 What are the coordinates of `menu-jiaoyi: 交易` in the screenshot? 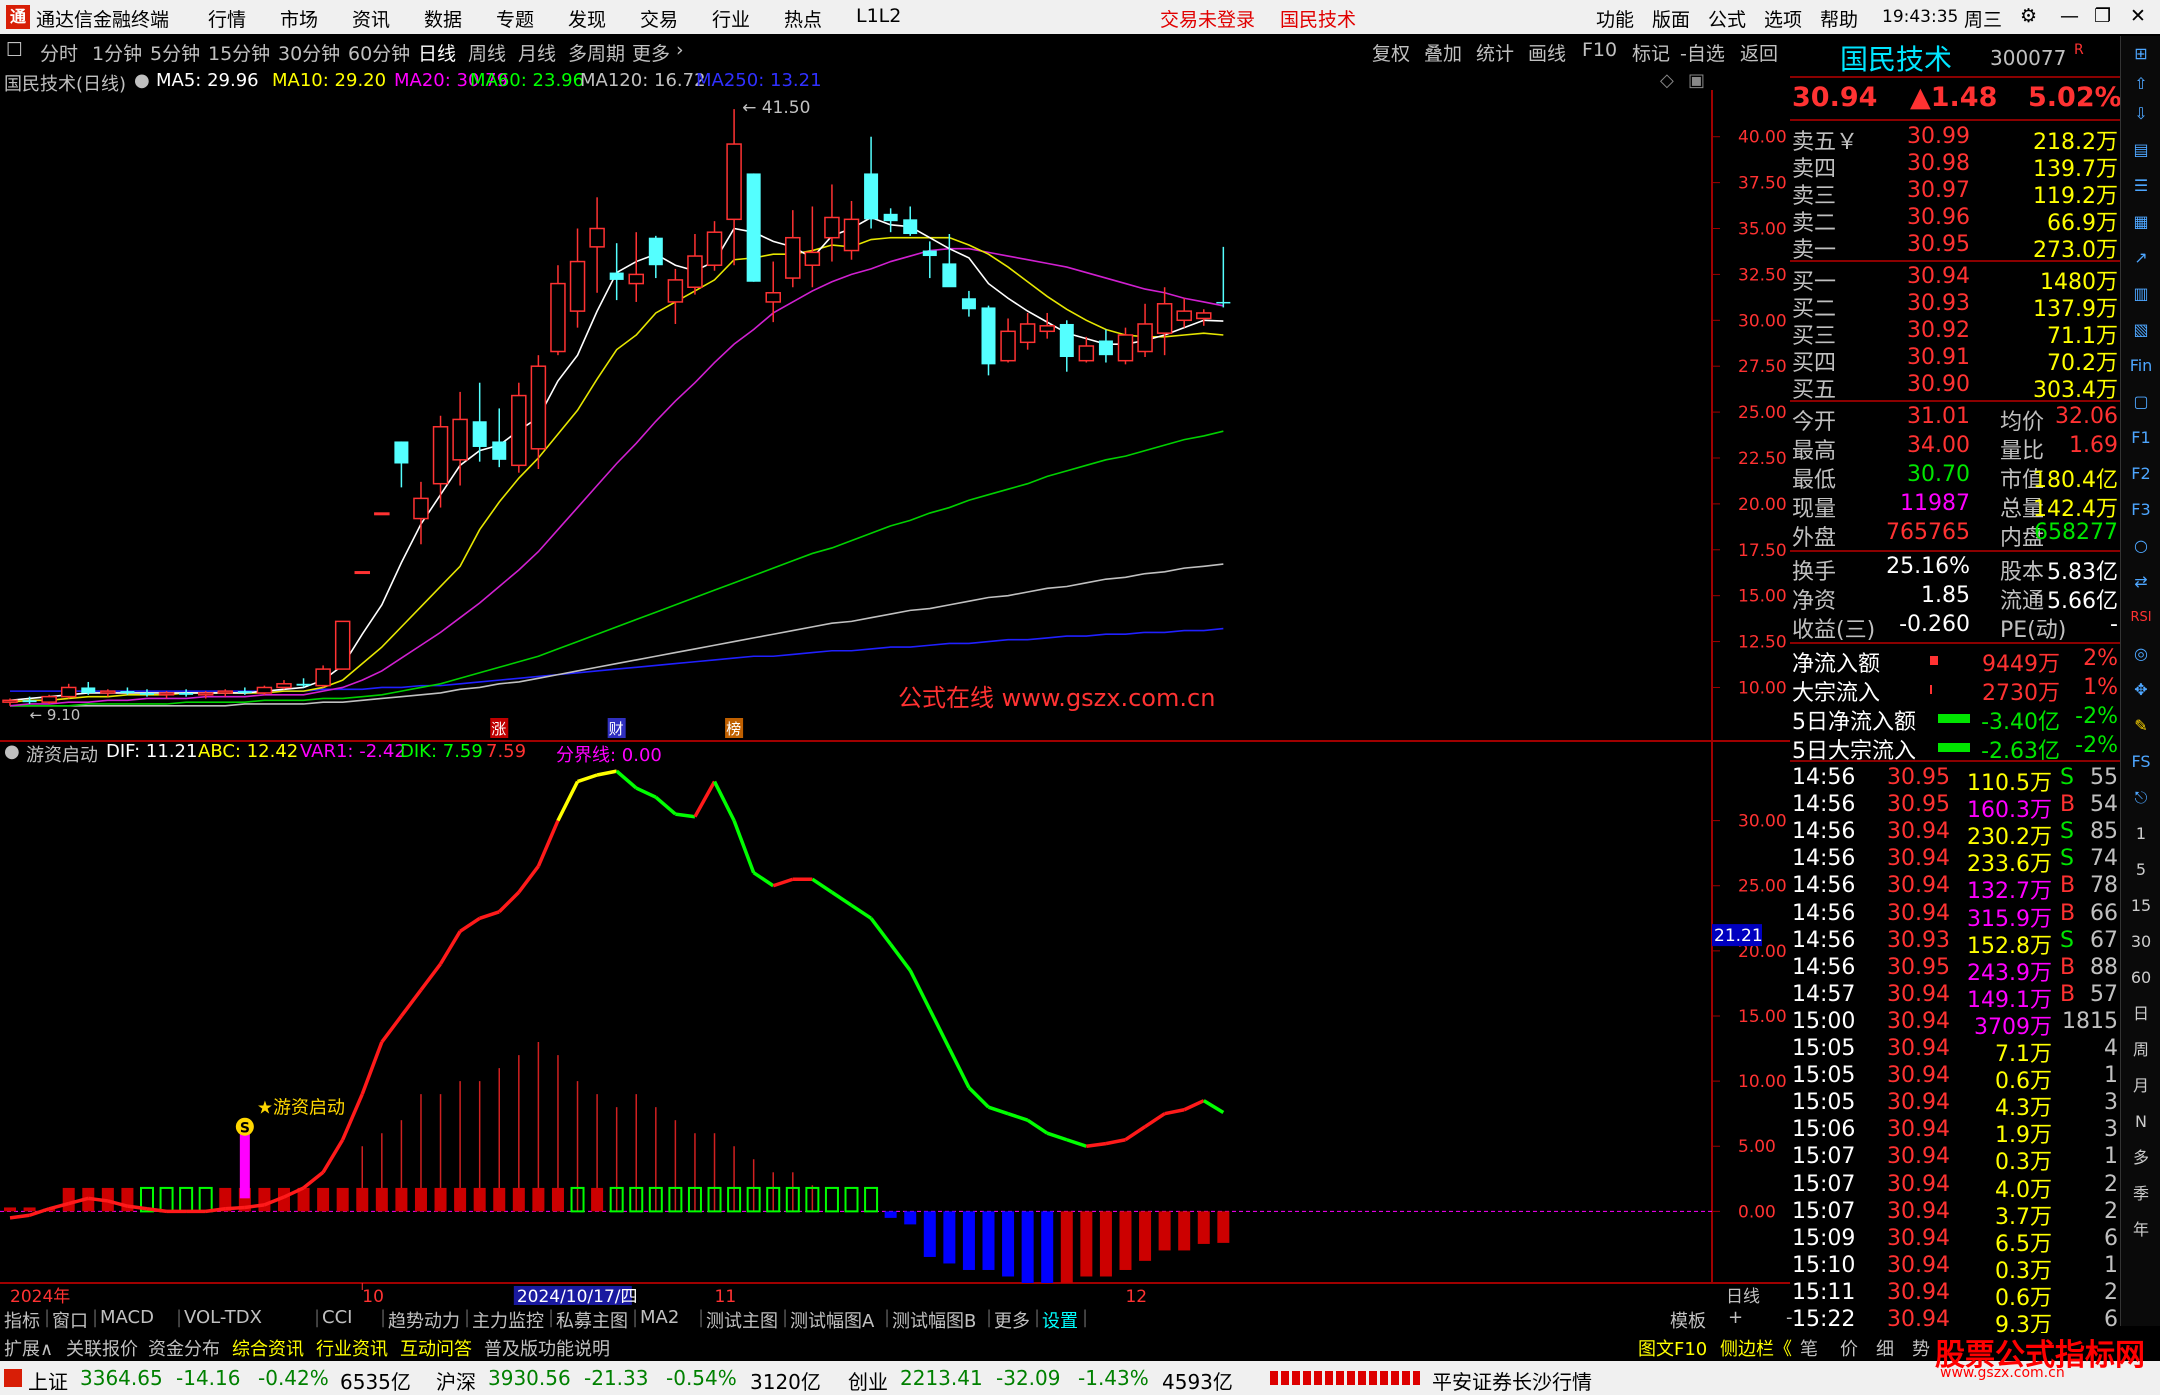 It's located at (659, 18).